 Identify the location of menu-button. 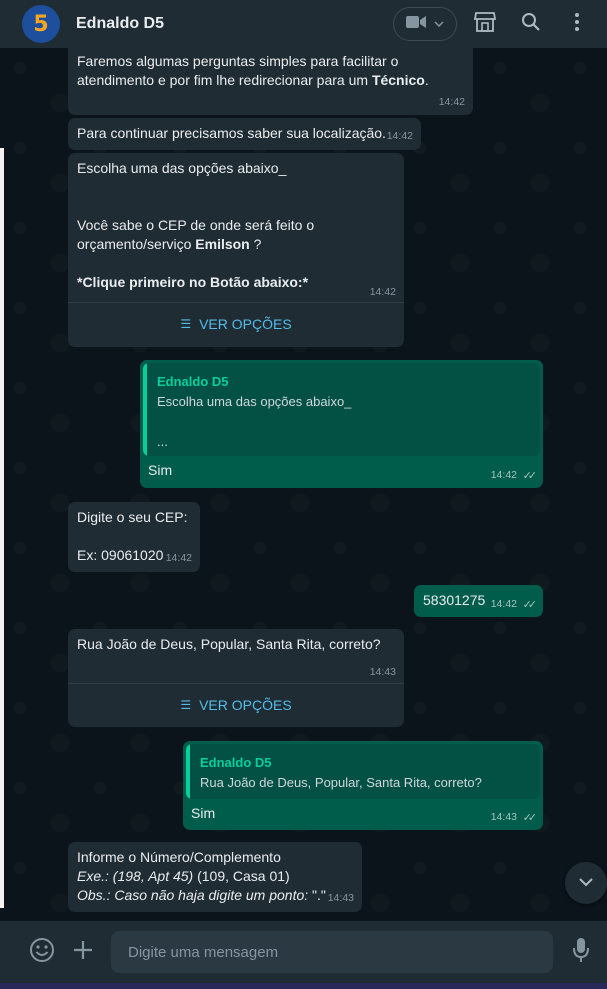
(577, 24).